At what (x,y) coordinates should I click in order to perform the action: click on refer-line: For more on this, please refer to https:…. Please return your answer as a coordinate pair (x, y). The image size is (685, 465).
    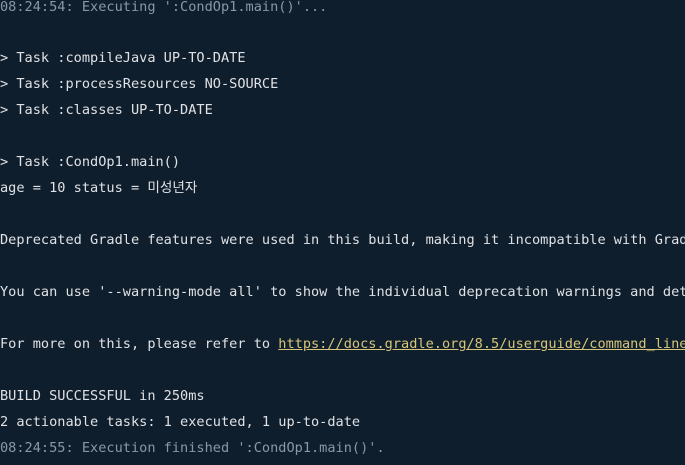
    Looking at the image, I should click on (342, 344).